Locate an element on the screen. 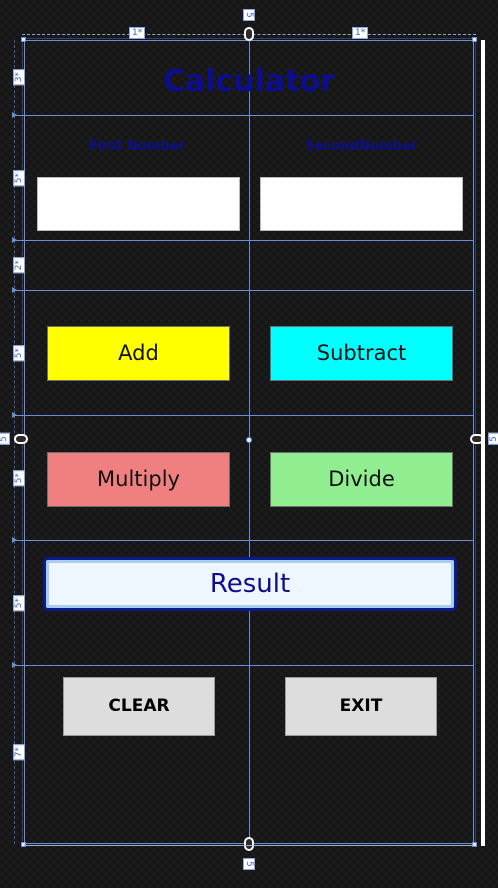  window-right-edge is located at coordinates (483, 443).